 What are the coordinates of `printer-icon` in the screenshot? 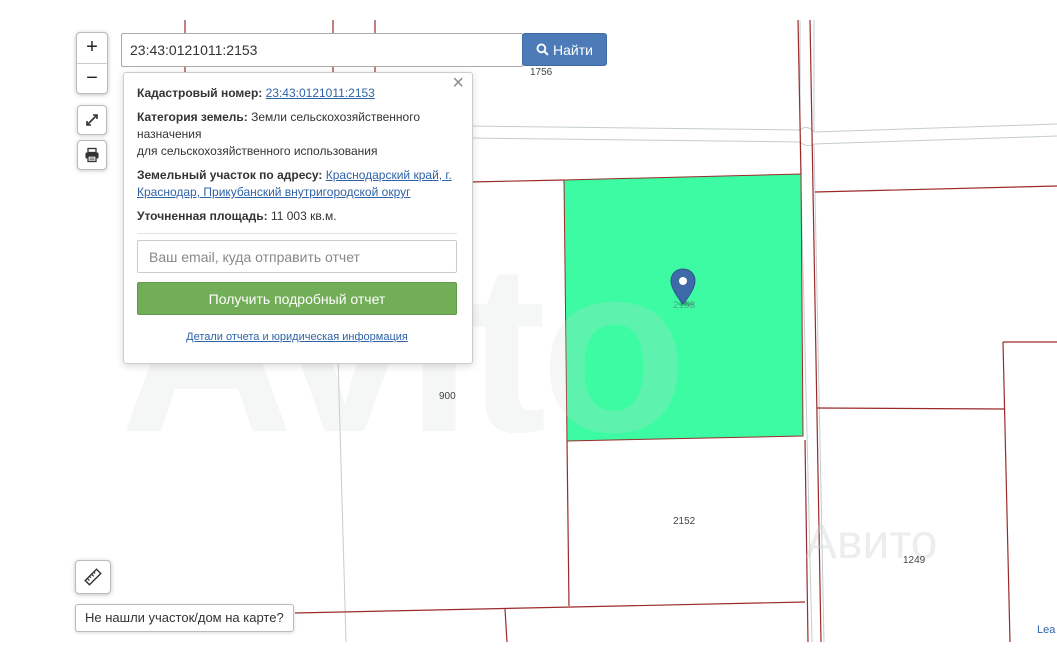 It's located at (92, 155).